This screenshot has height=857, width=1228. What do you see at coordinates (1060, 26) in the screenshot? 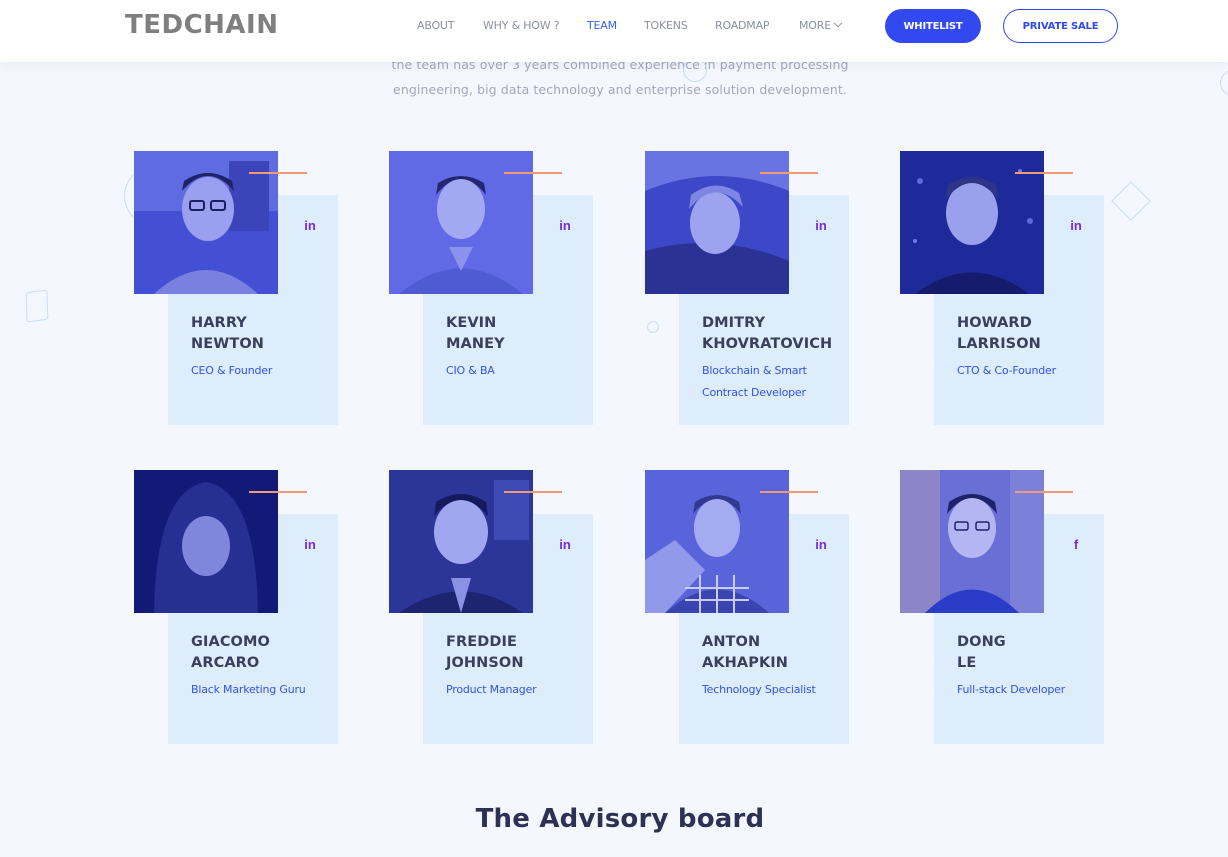
I see `private-sale-button: PRIVATE SALE` at bounding box center [1060, 26].